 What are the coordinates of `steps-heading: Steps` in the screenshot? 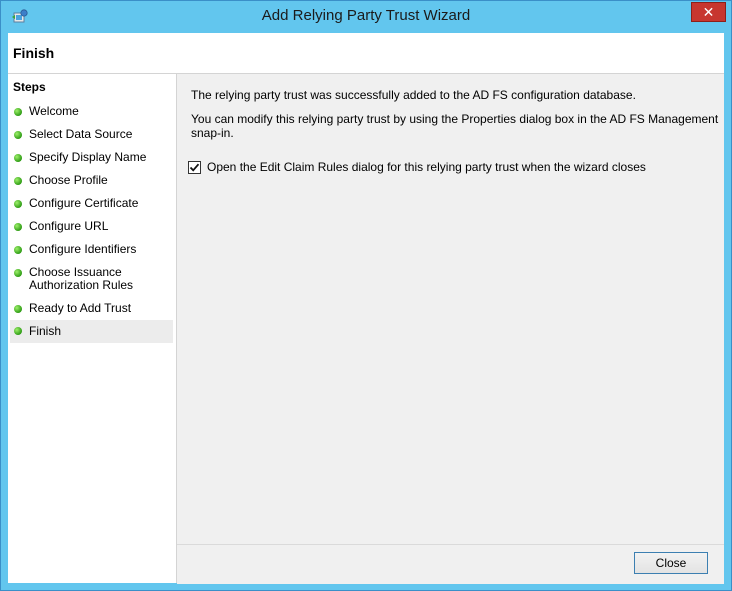 It's located at (29, 87).